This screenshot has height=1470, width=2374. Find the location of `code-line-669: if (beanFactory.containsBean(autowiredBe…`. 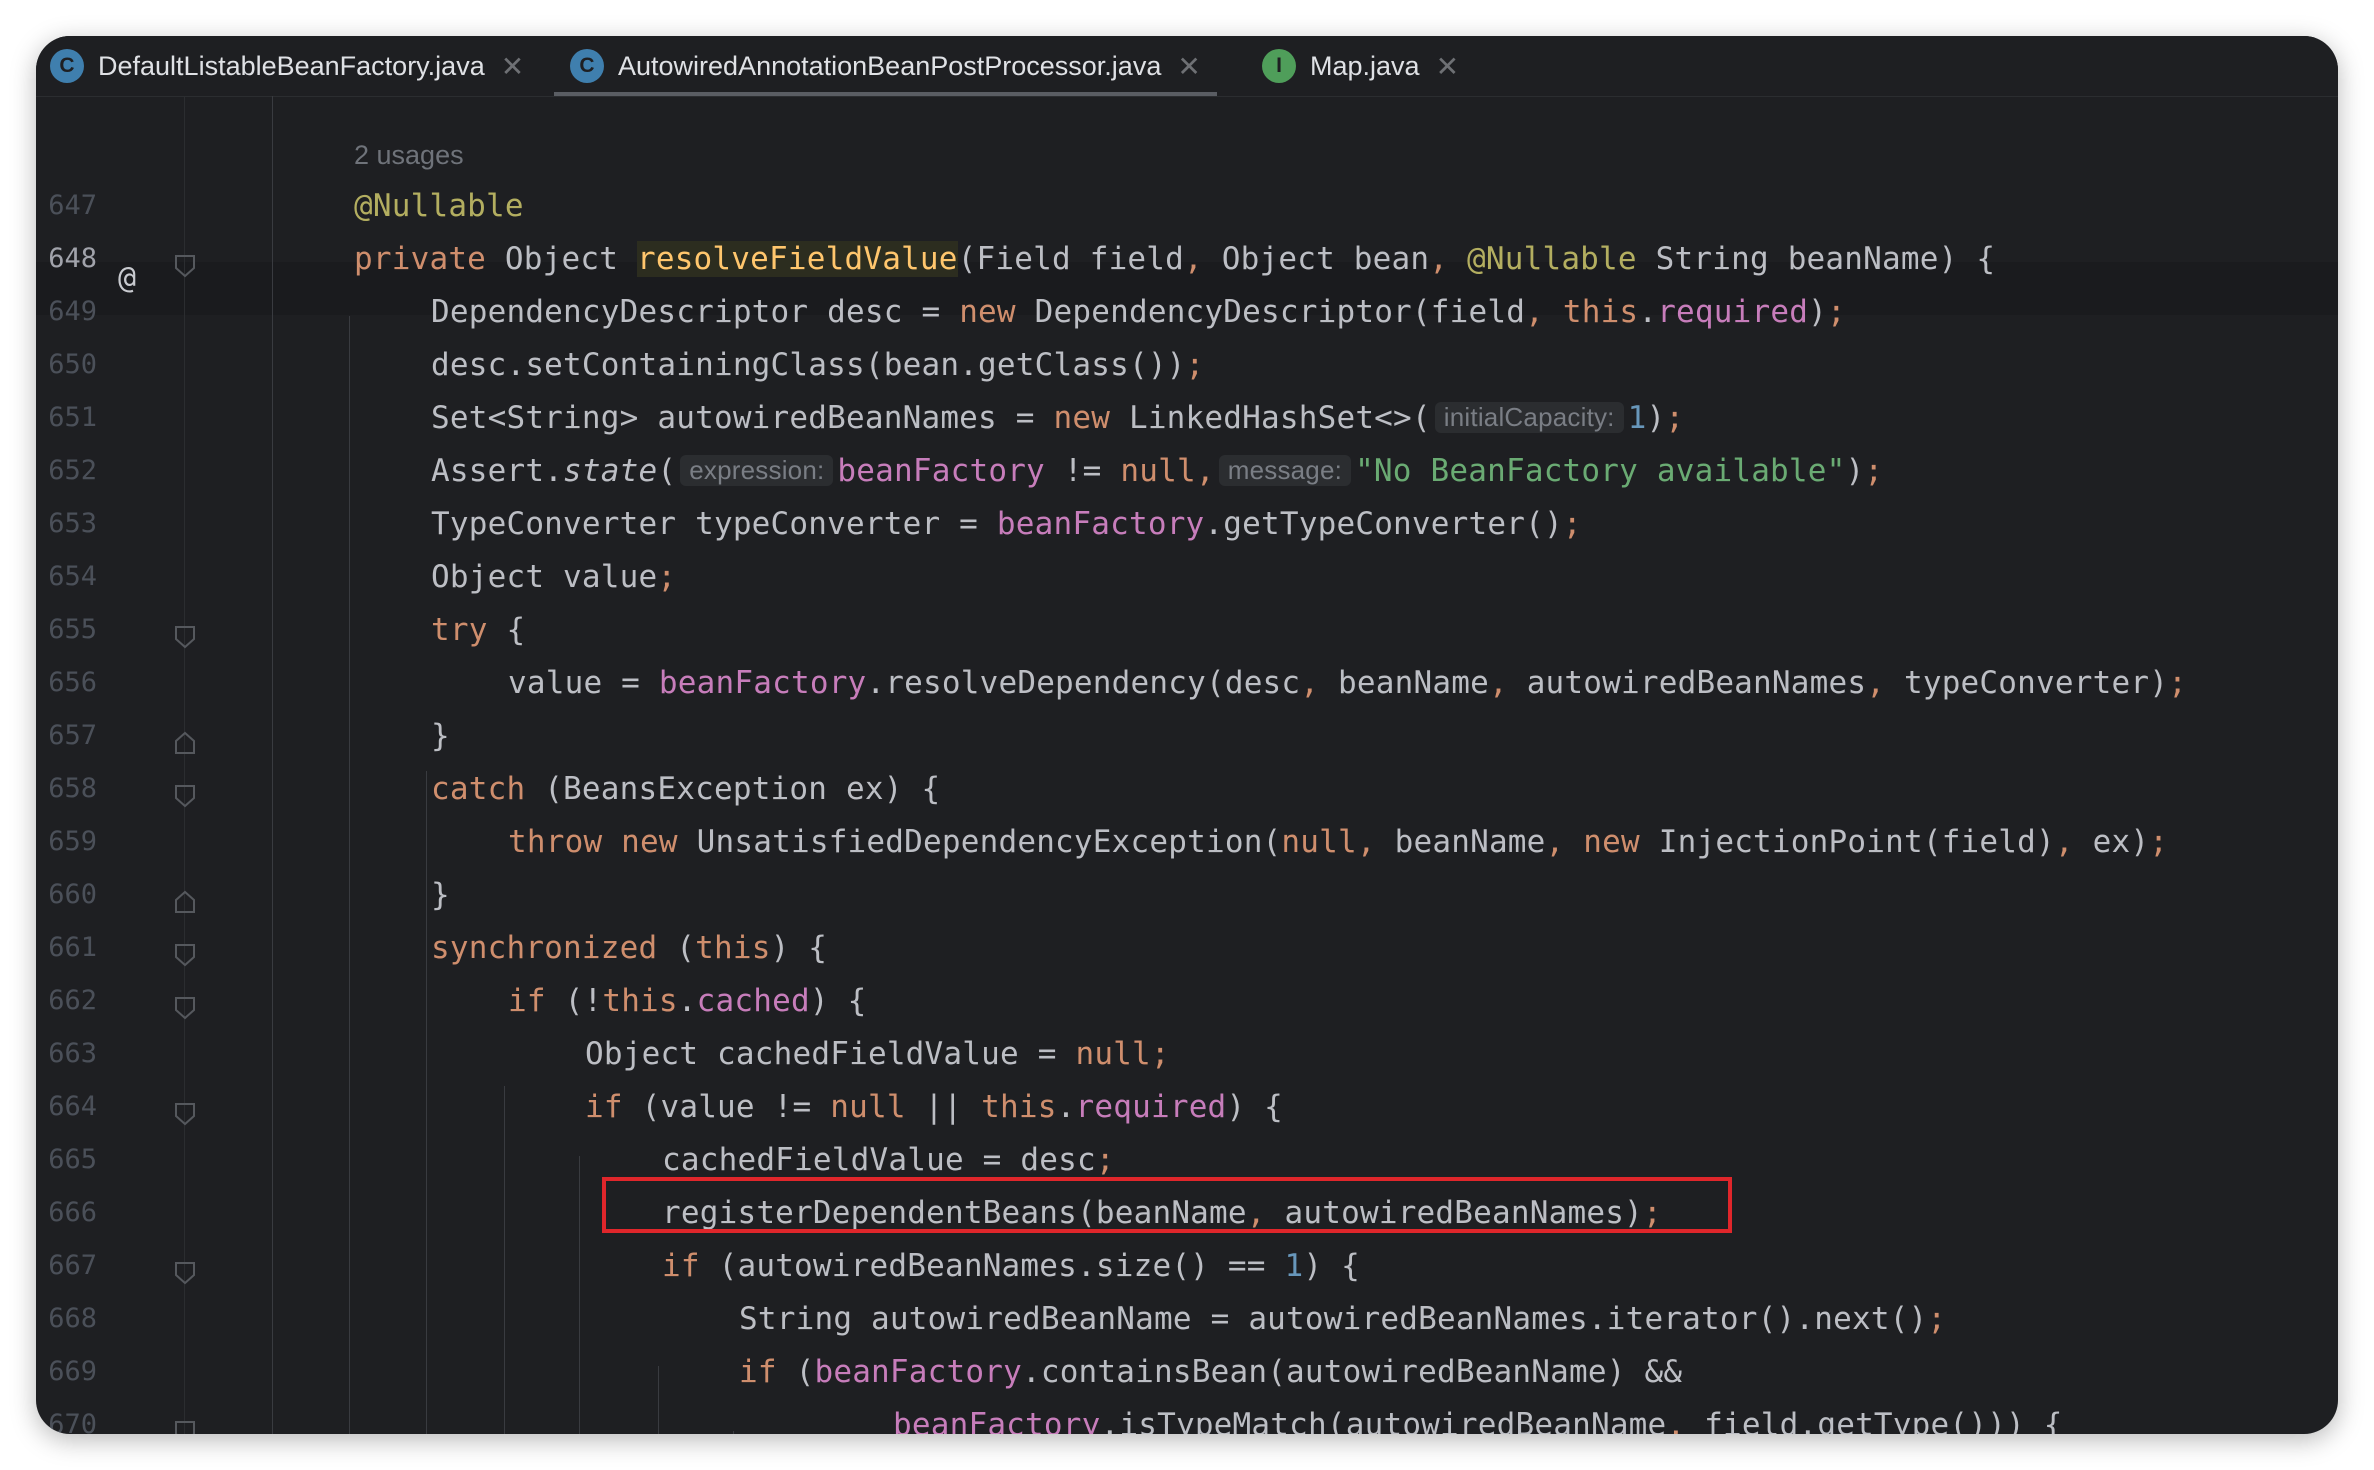

code-line-669: if (beanFactory.containsBean(autowiredBe… is located at coordinates (1210, 1372).